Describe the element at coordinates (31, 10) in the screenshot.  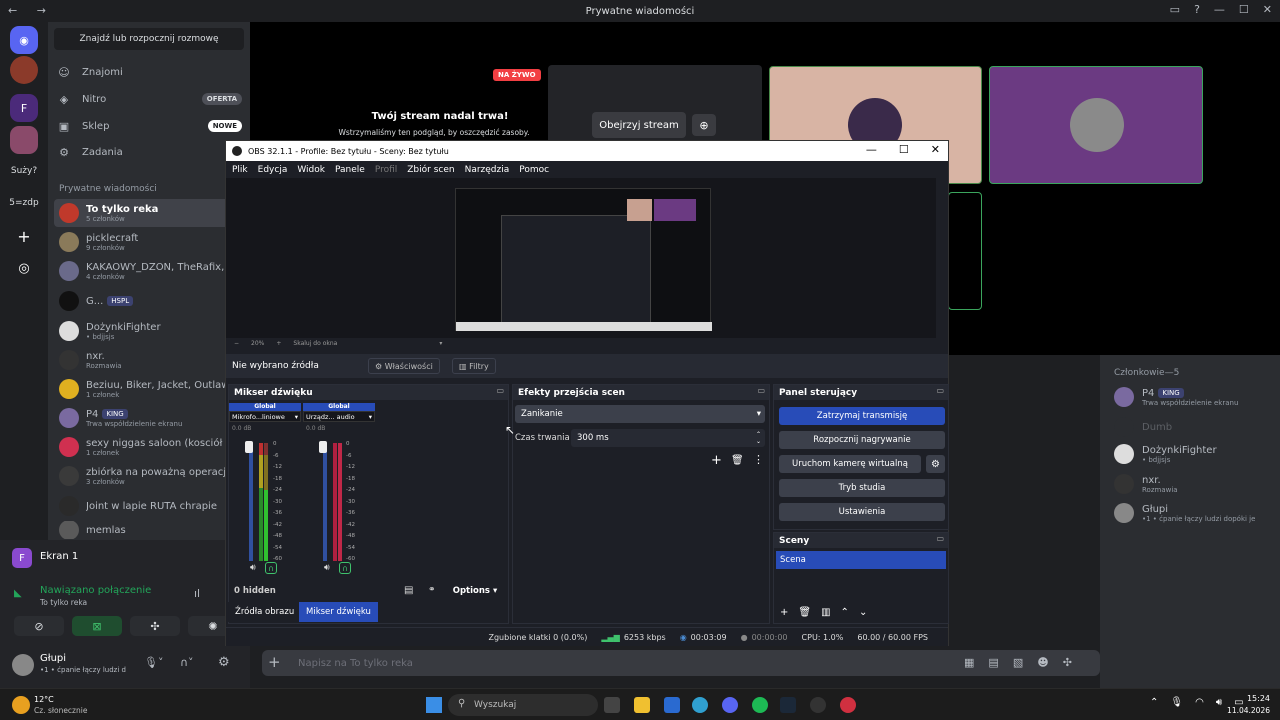
I see `back-forward-icon: ← →` at that location.